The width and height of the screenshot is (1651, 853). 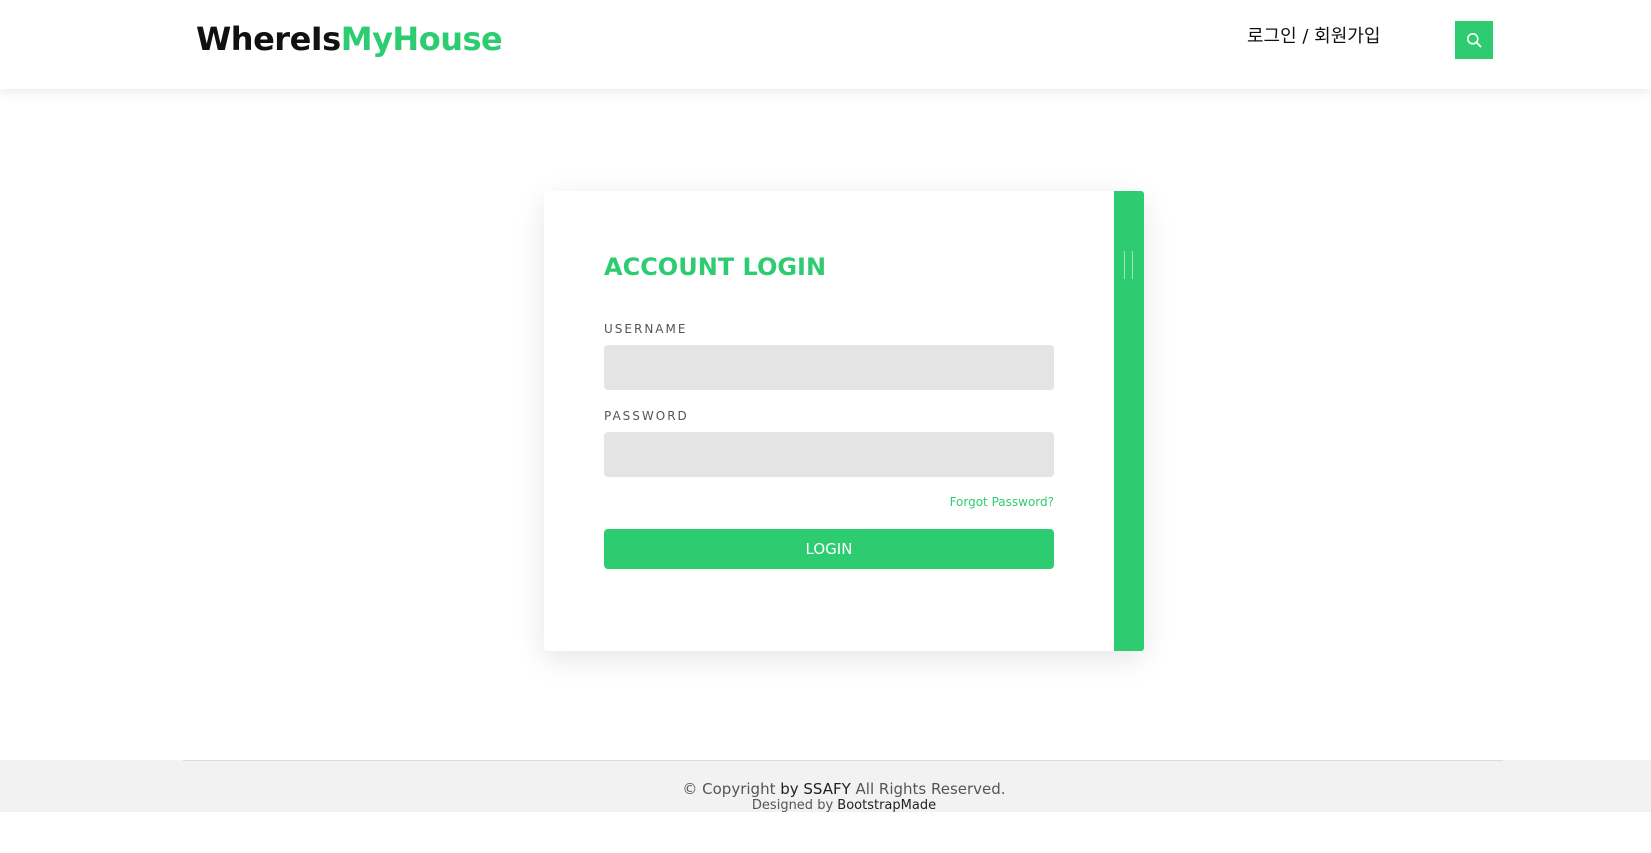 I want to click on password-field, so click(x=829, y=454).